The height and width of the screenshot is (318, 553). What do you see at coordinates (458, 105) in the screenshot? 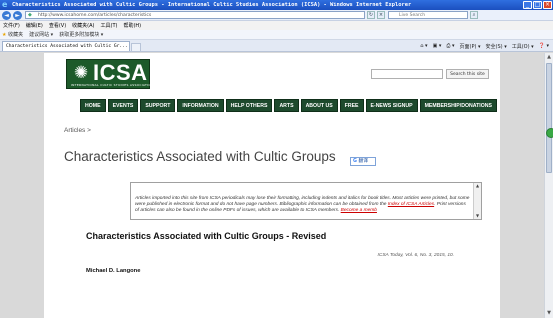
I see `nav-membership-donations: MEMBERSHIP/DONATIONS` at bounding box center [458, 105].